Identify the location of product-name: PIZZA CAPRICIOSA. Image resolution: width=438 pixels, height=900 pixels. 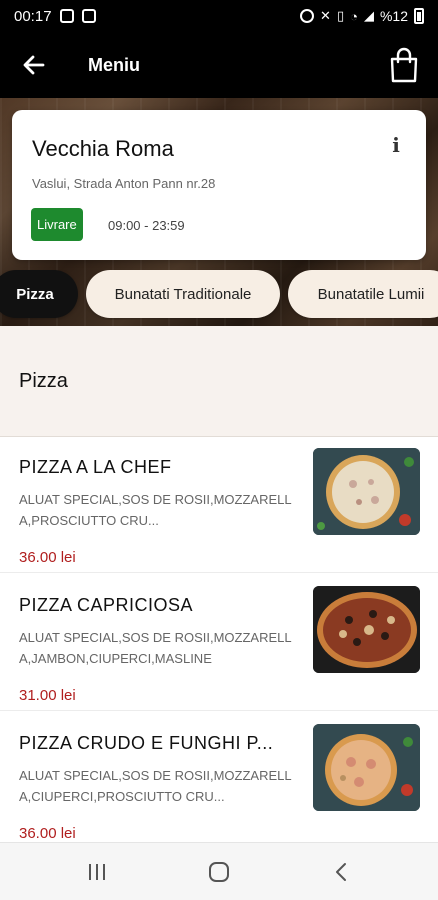
(106, 605).